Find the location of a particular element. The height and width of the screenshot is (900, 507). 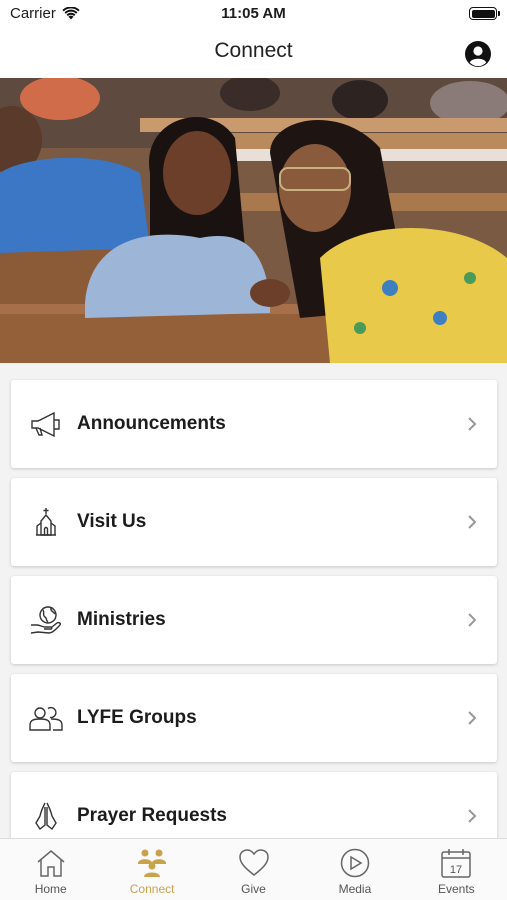

tab-label: Give is located at coordinates (253, 889).